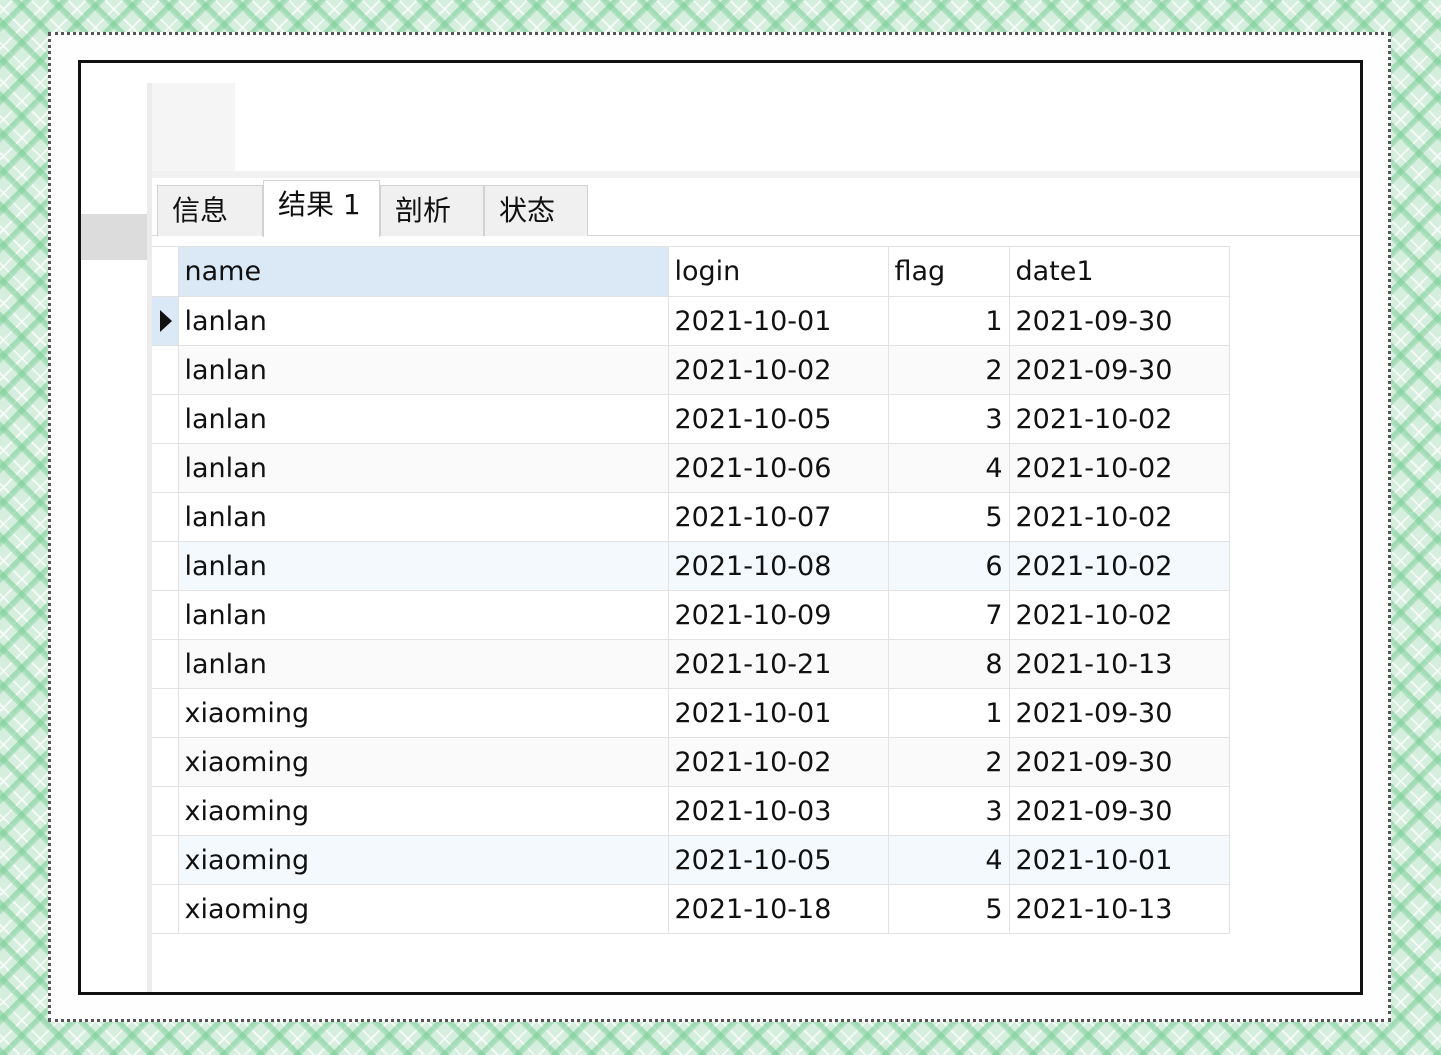  Describe the element at coordinates (778, 517) in the screenshot. I see `cell-login: 2021-10-07` at that location.